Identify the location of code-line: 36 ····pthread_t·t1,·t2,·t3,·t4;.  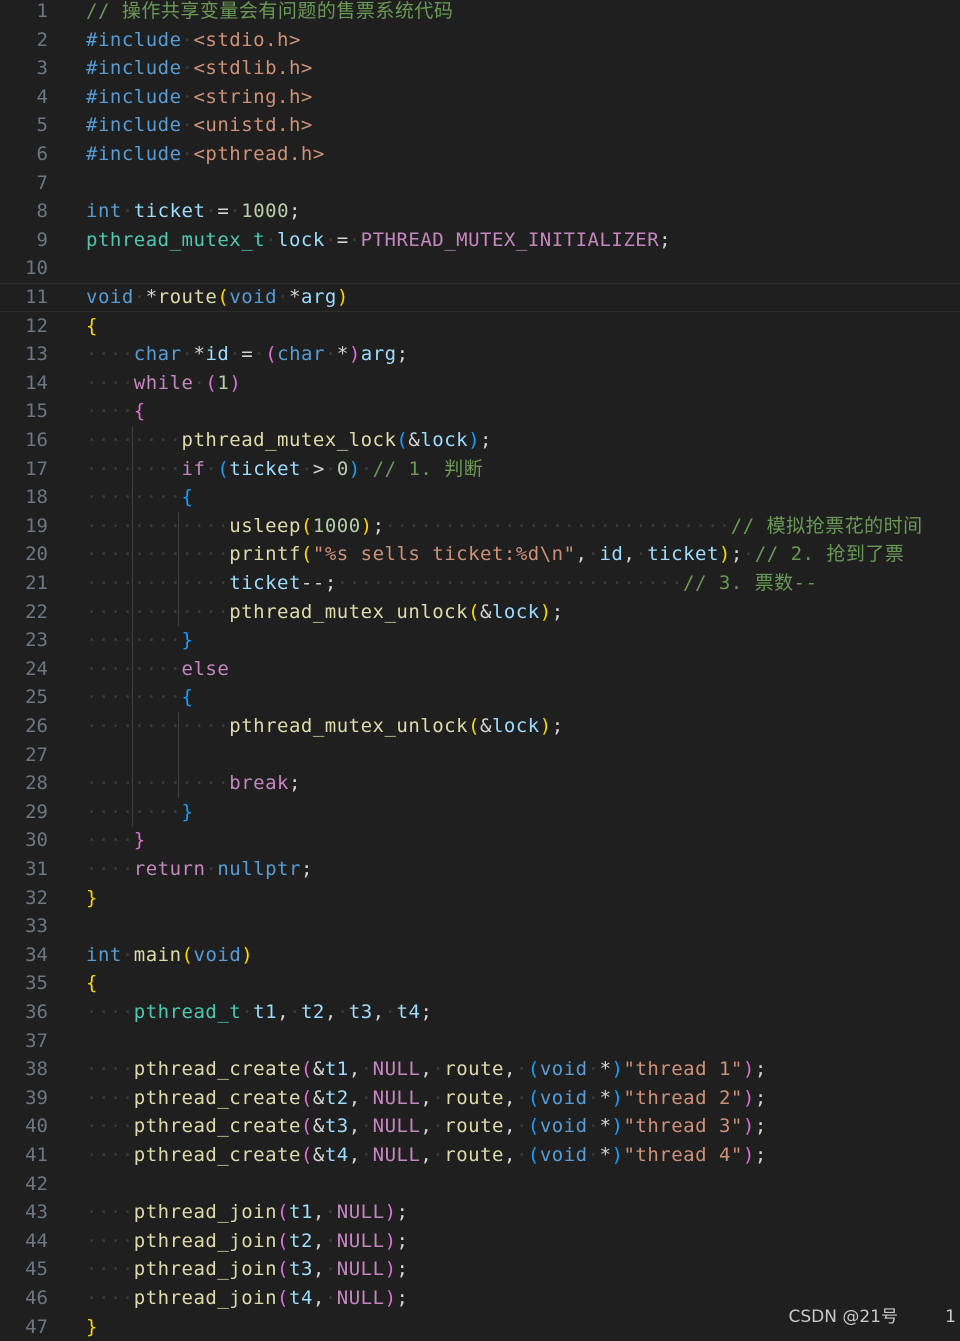
(480, 1012).